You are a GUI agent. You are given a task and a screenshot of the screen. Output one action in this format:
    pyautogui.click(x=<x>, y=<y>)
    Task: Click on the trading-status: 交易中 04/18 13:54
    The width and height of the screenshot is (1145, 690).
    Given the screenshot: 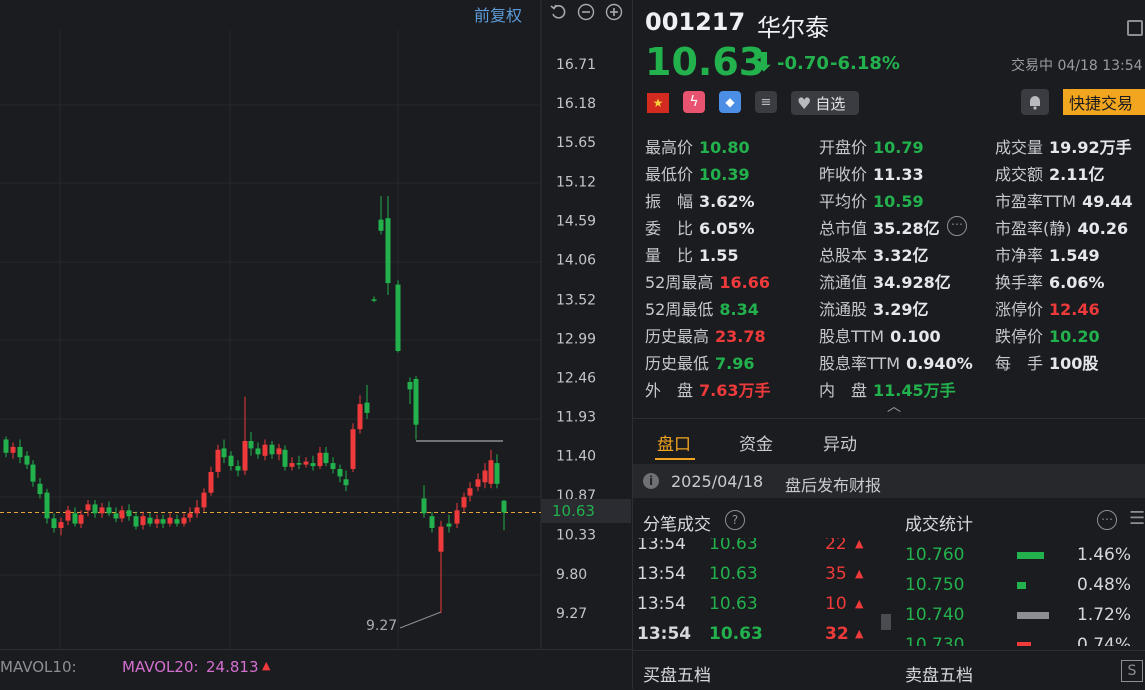 What is the action you would take?
    pyautogui.click(x=1077, y=66)
    